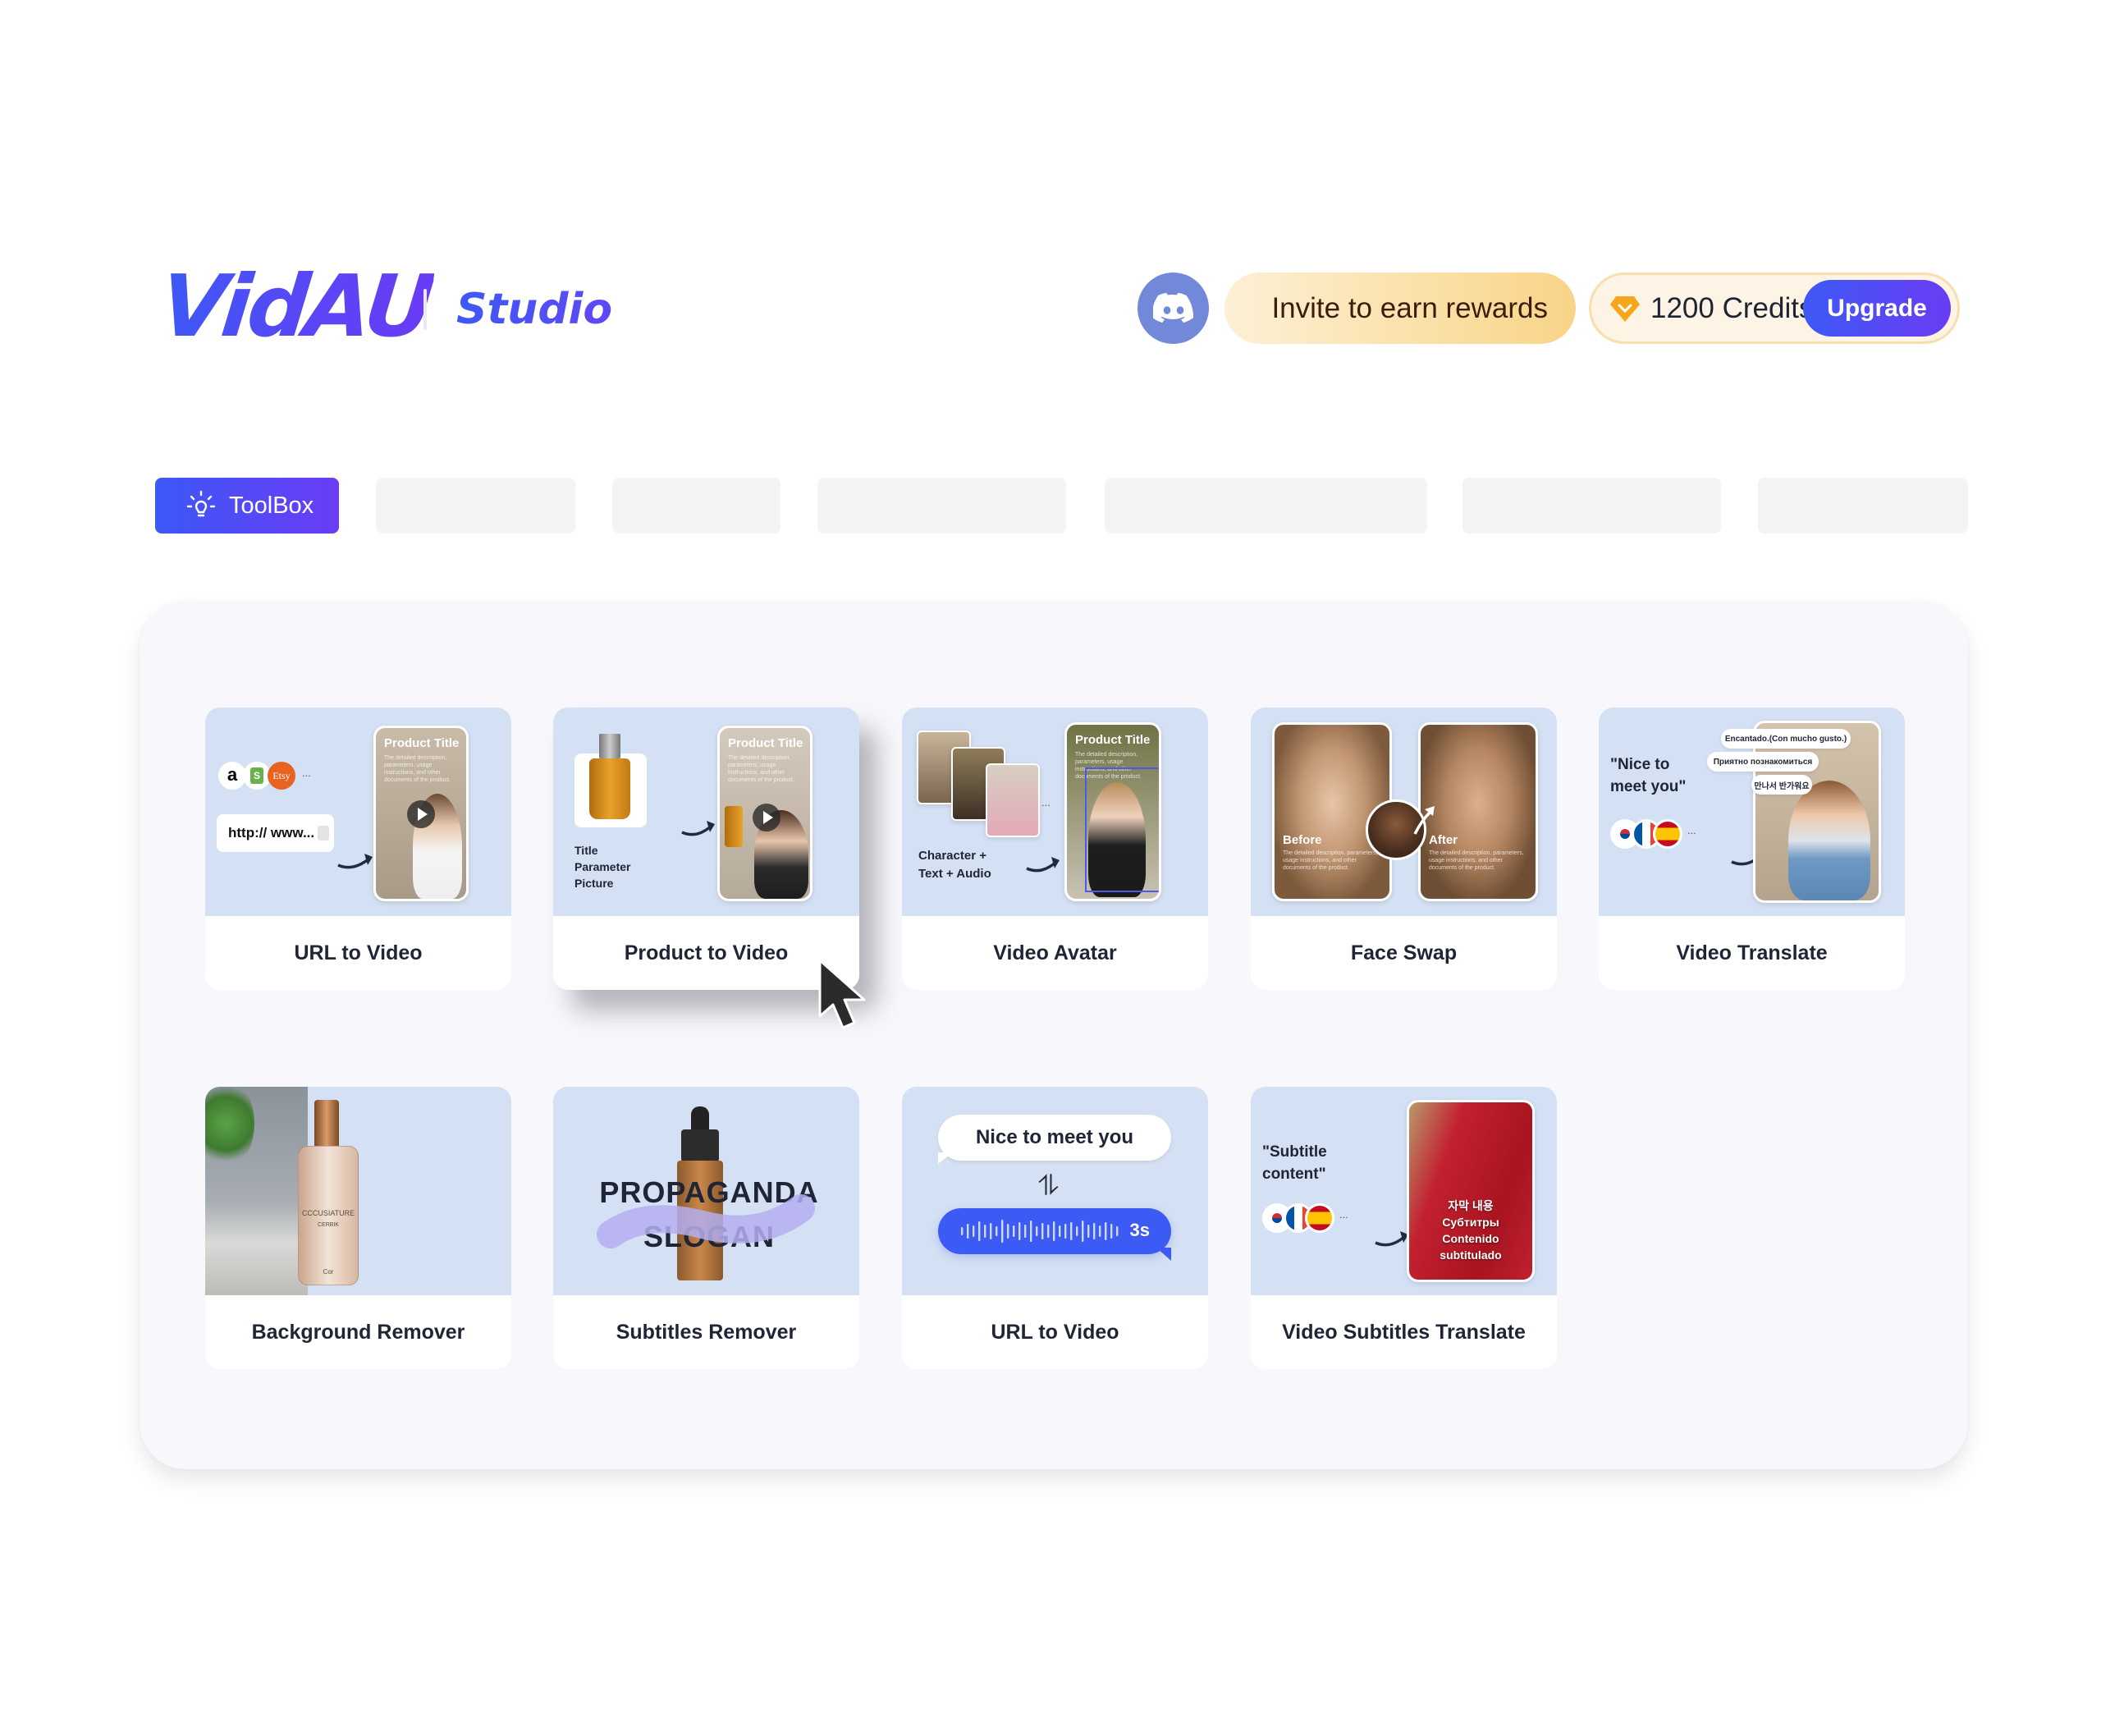 This screenshot has width=2101, height=1736. Describe the element at coordinates (700, 1145) in the screenshot. I see `dropper-cap` at that location.